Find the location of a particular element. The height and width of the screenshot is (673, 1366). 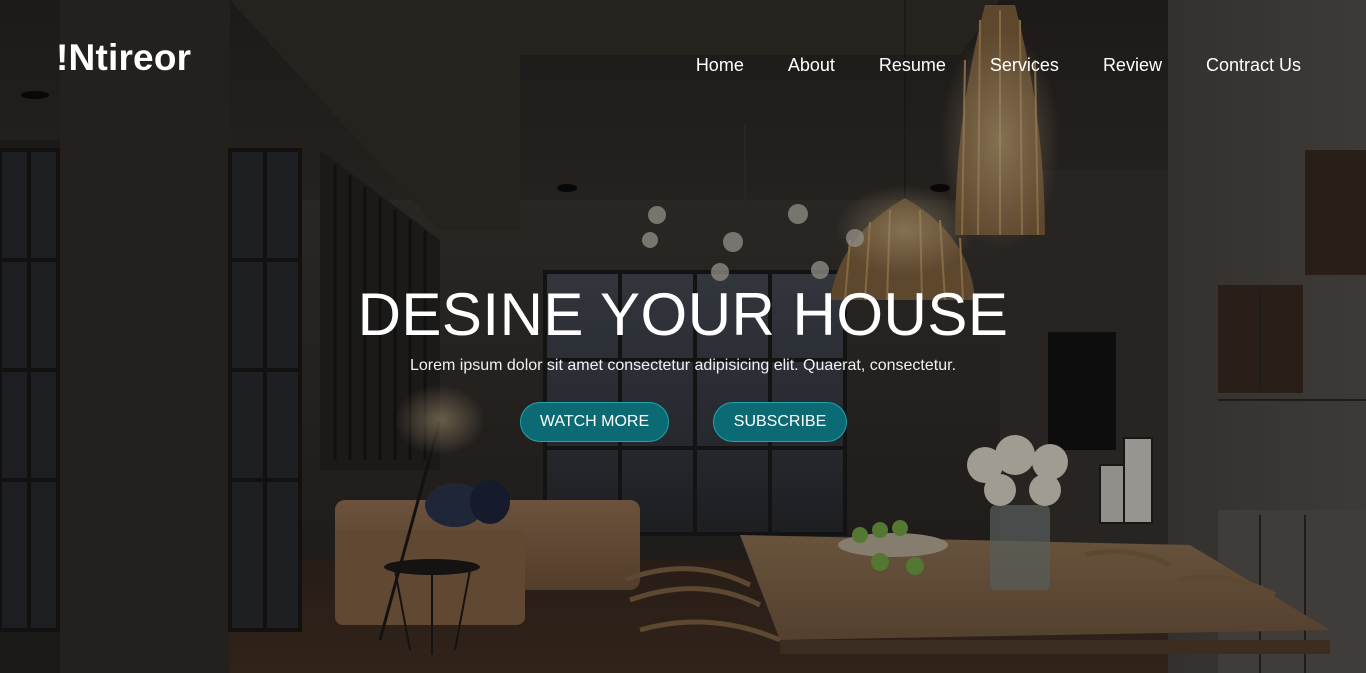

hero-headline: DESINE YOUR HOUSE is located at coordinates (683, 314).